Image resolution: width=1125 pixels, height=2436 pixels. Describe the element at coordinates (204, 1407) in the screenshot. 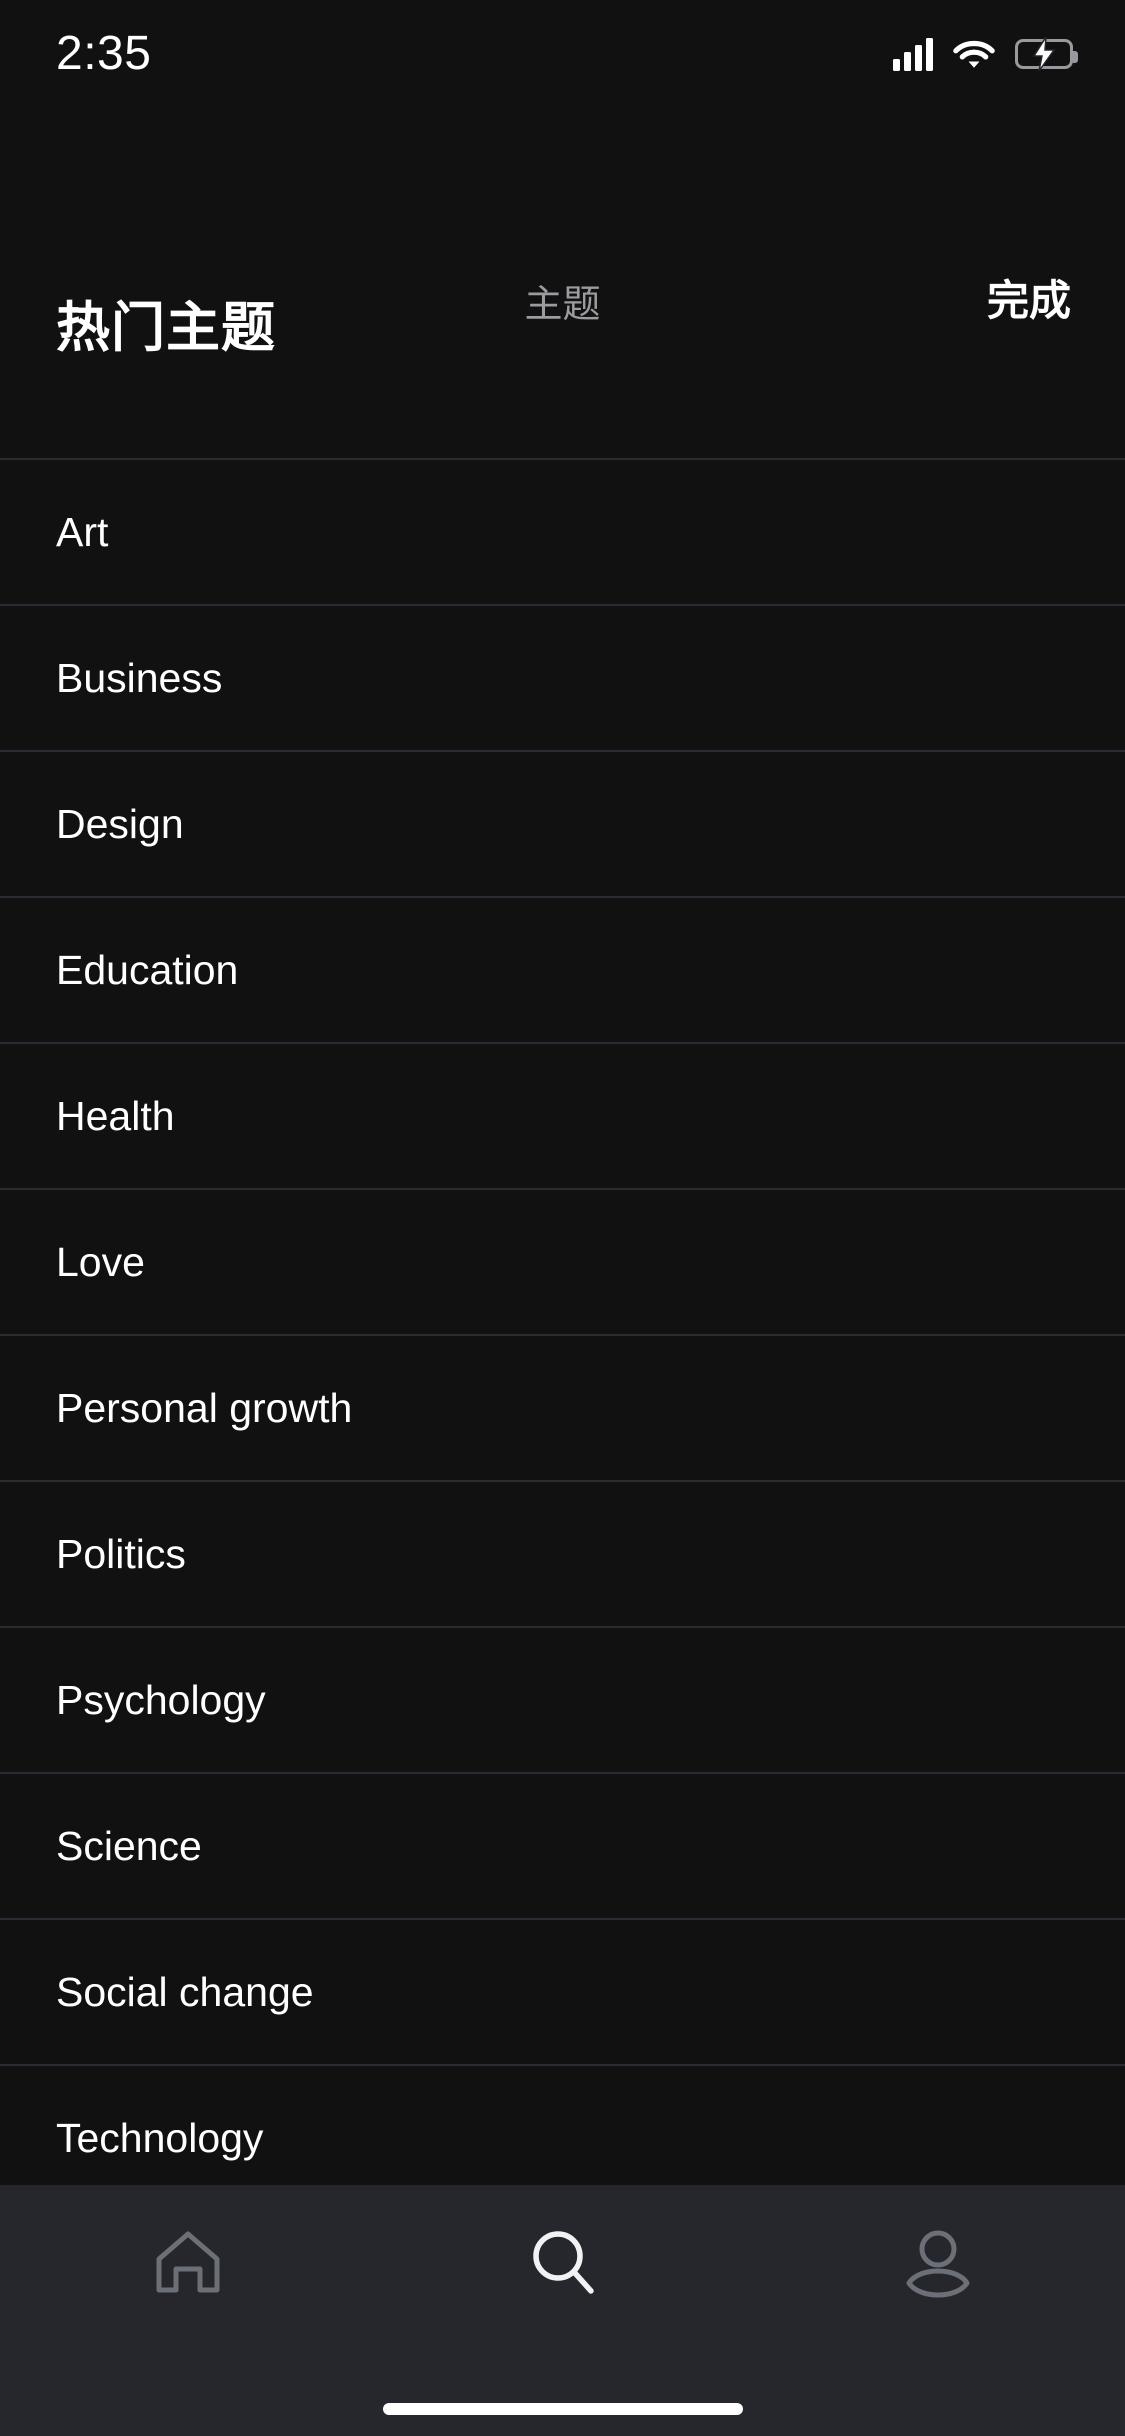

I see `list-item-label: Personal growth` at that location.